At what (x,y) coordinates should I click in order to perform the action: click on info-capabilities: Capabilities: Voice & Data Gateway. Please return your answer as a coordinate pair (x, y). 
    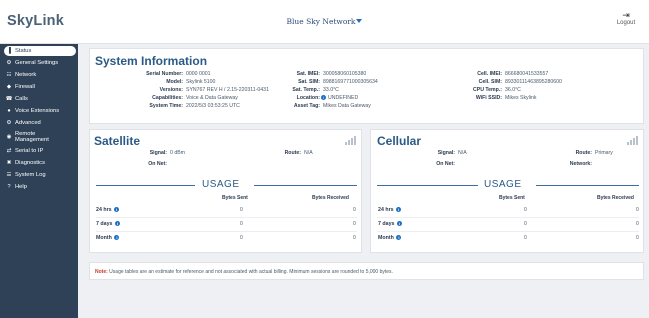
    Looking at the image, I should click on (164, 98).